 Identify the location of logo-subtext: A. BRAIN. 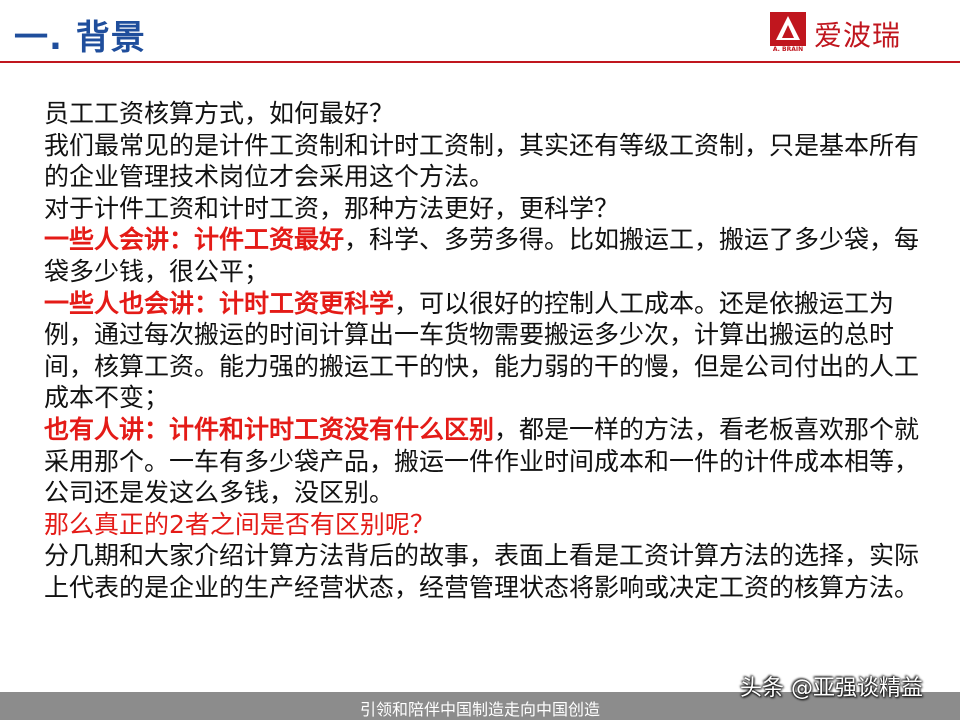
(788, 49).